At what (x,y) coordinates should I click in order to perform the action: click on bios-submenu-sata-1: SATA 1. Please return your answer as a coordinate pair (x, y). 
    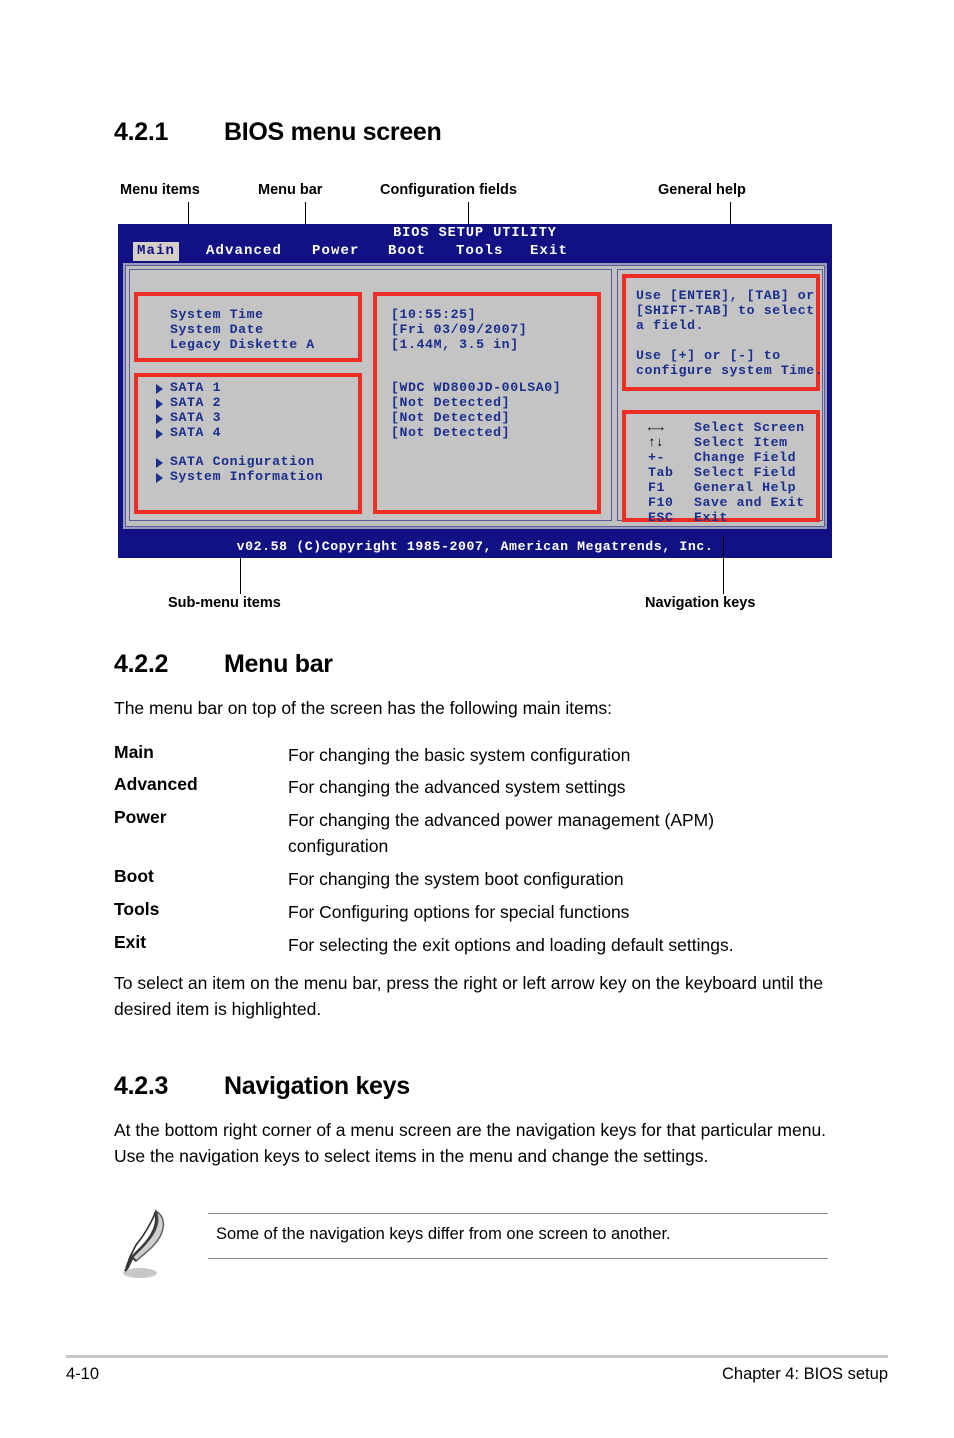
    Looking at the image, I should click on (195, 387).